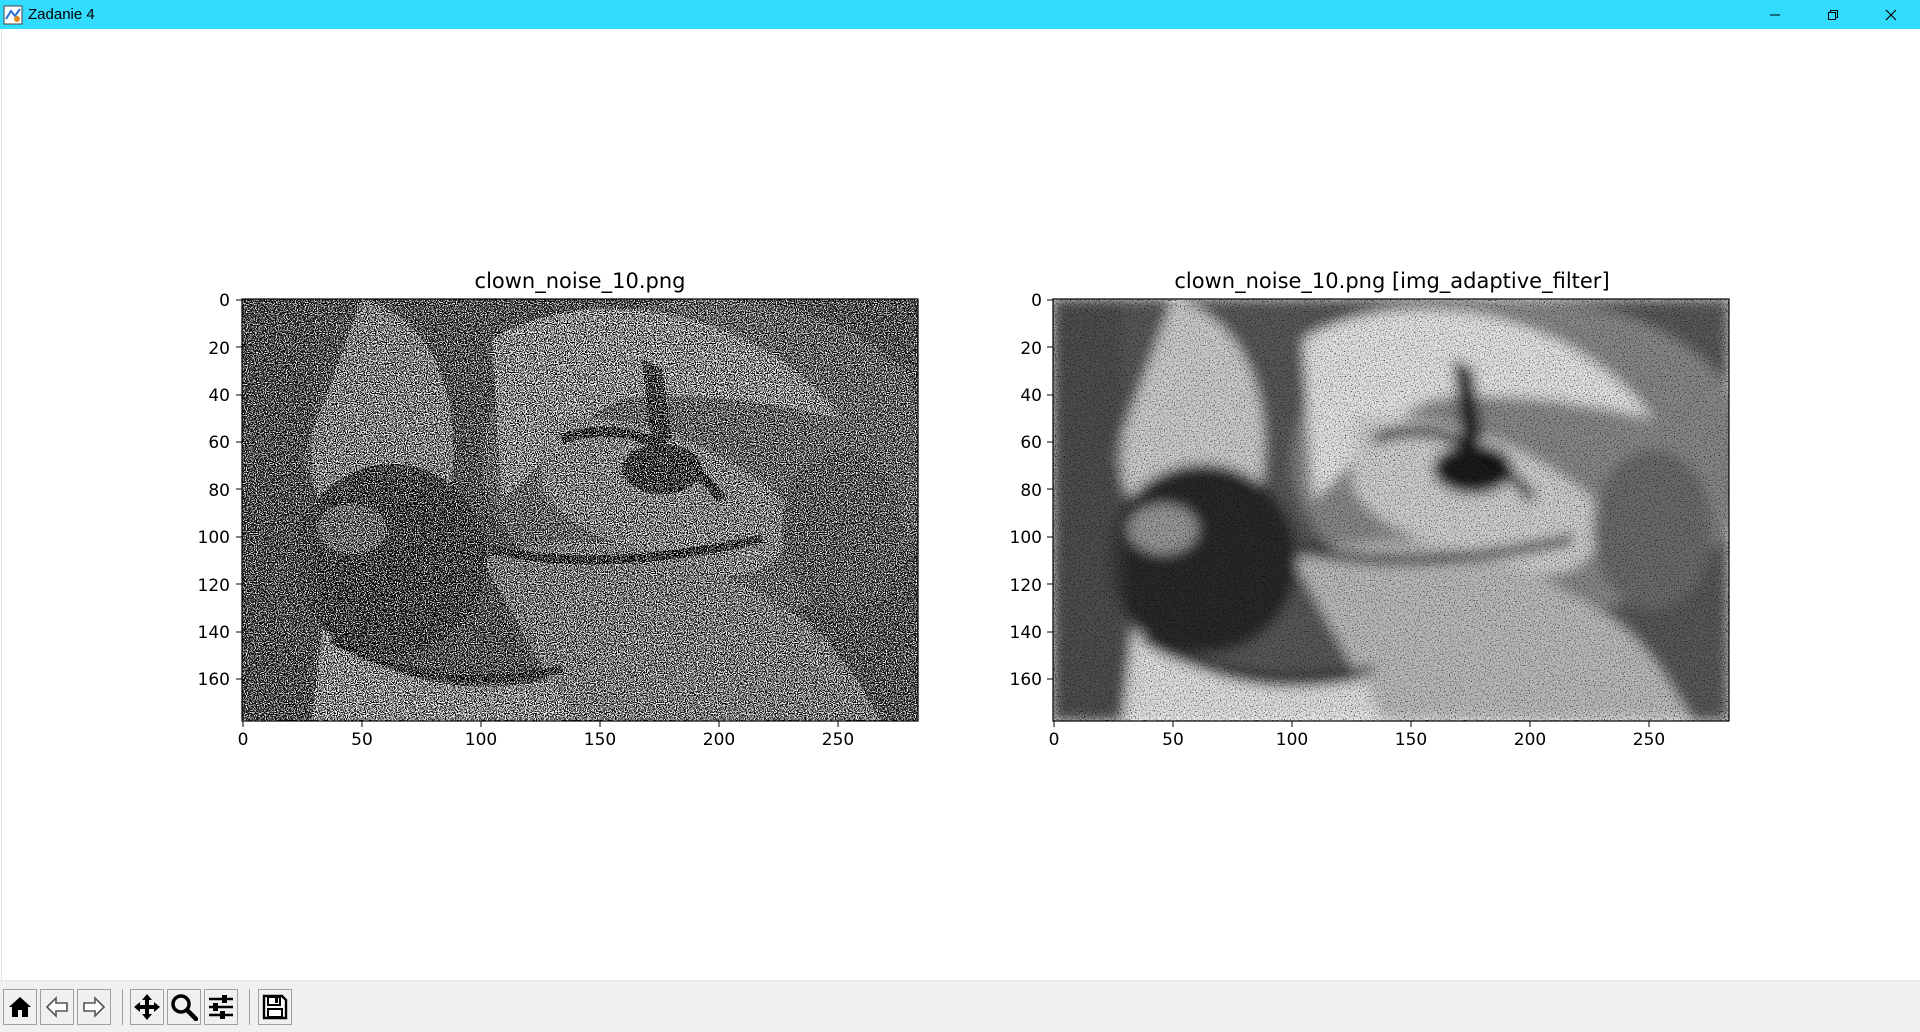  What do you see at coordinates (960, 14) in the screenshot?
I see `title-bar: Zadanie 4` at bounding box center [960, 14].